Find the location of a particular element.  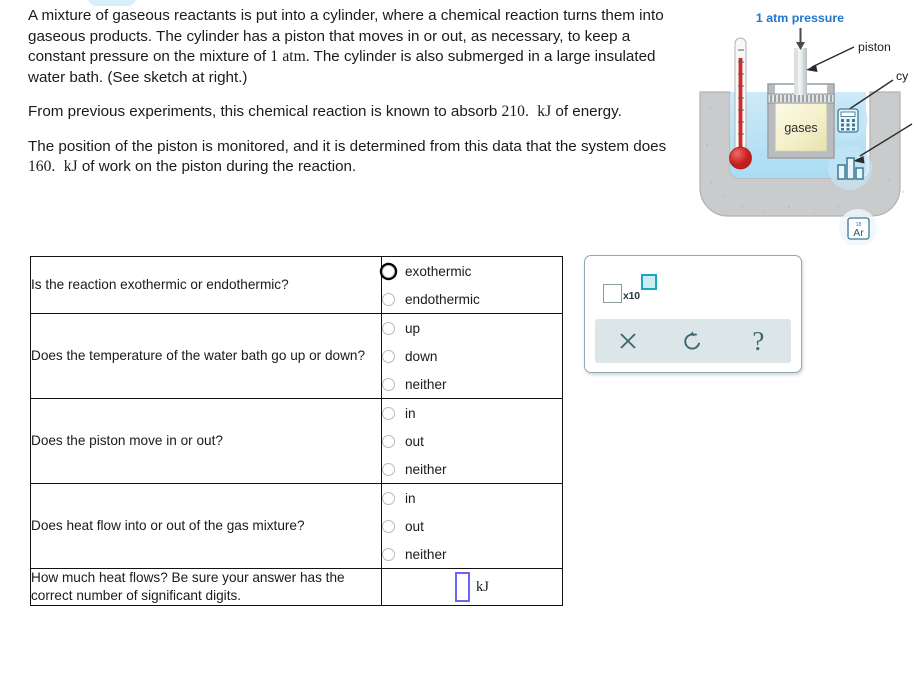

cylinder is located at coordinates (801, 103).